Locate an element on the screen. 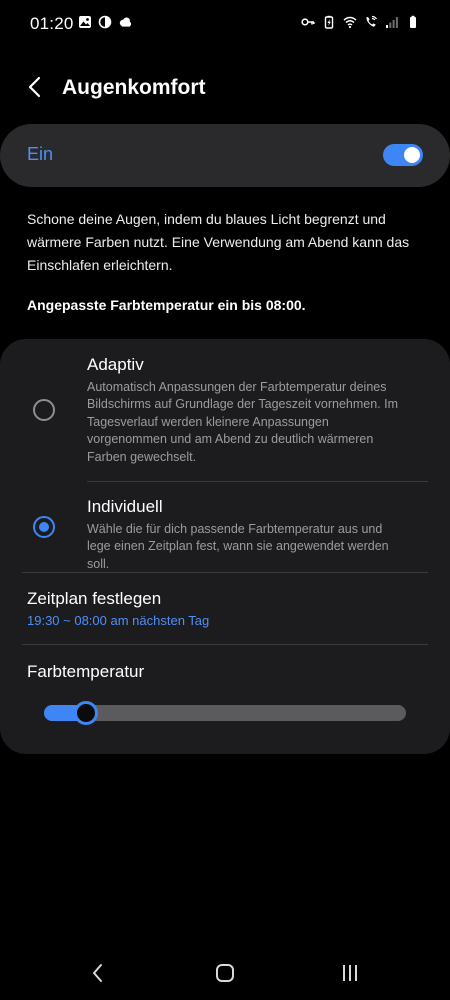 The image size is (450, 1000). main-toggle-switch is located at coordinates (403, 155).